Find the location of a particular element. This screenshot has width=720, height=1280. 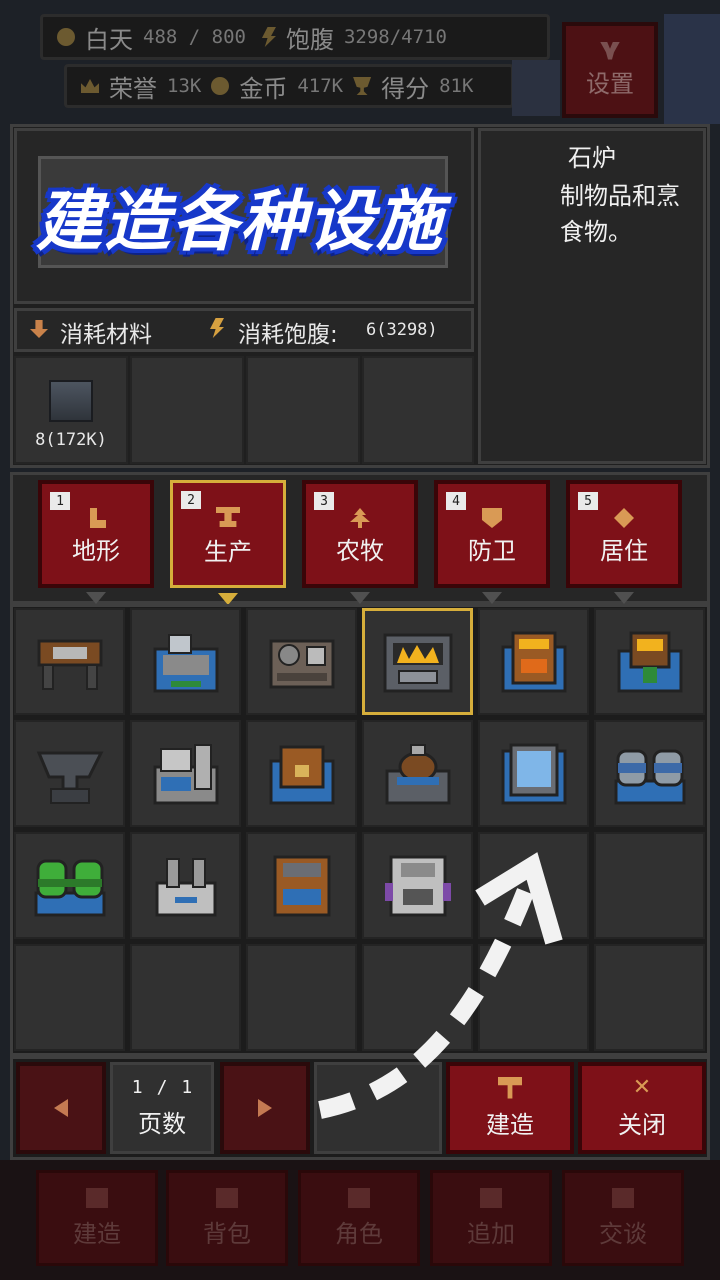

guide-arrow-icon is located at coordinates (440, 985).